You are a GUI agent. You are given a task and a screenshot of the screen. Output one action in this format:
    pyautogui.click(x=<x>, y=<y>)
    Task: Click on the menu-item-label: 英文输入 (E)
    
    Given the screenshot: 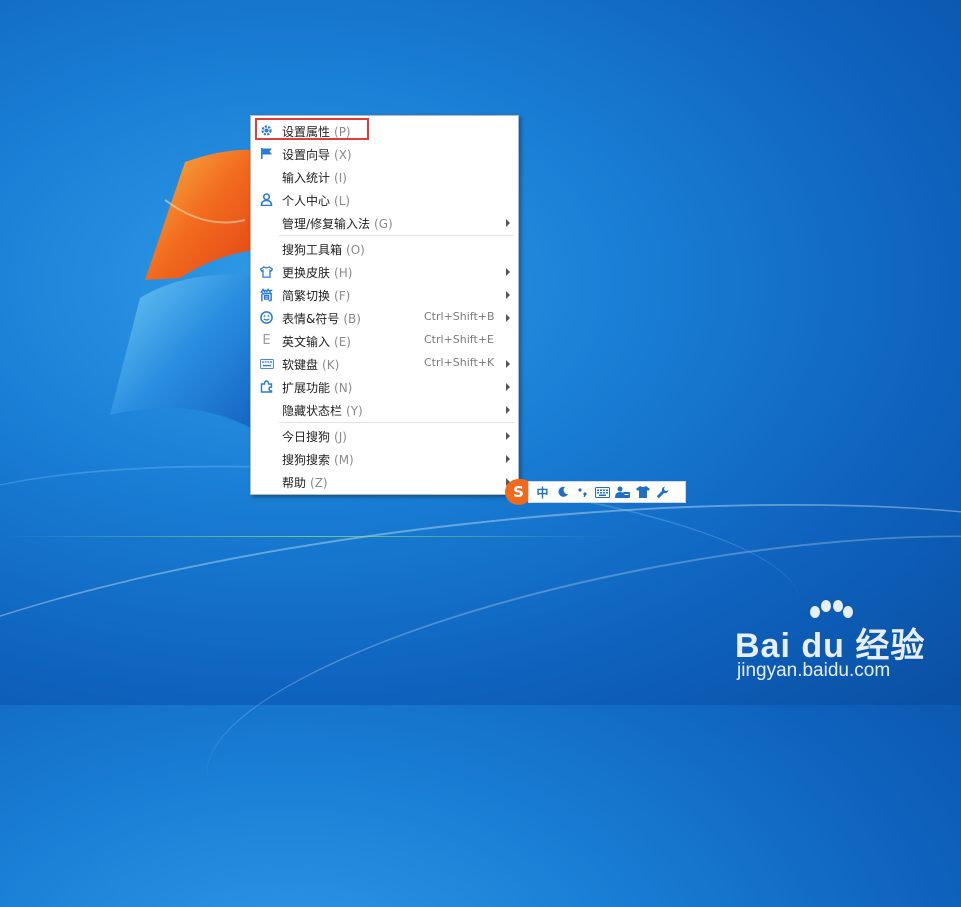 What is the action you would take?
    pyautogui.click(x=316, y=341)
    